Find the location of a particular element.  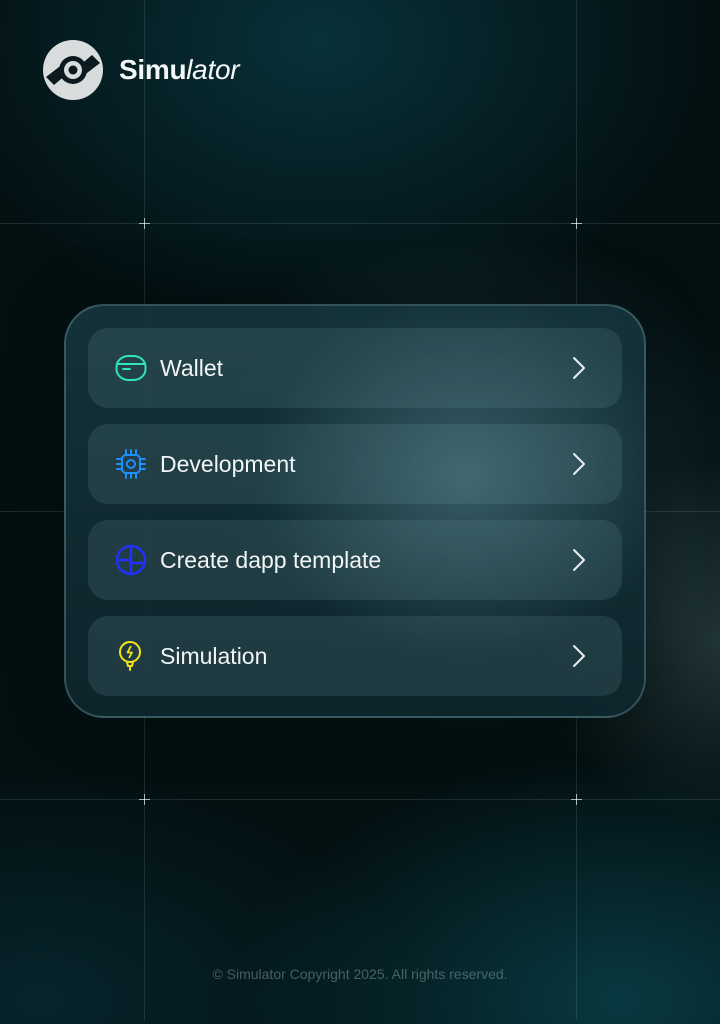

menu-item-wallet: Wallet is located at coordinates (355, 368).